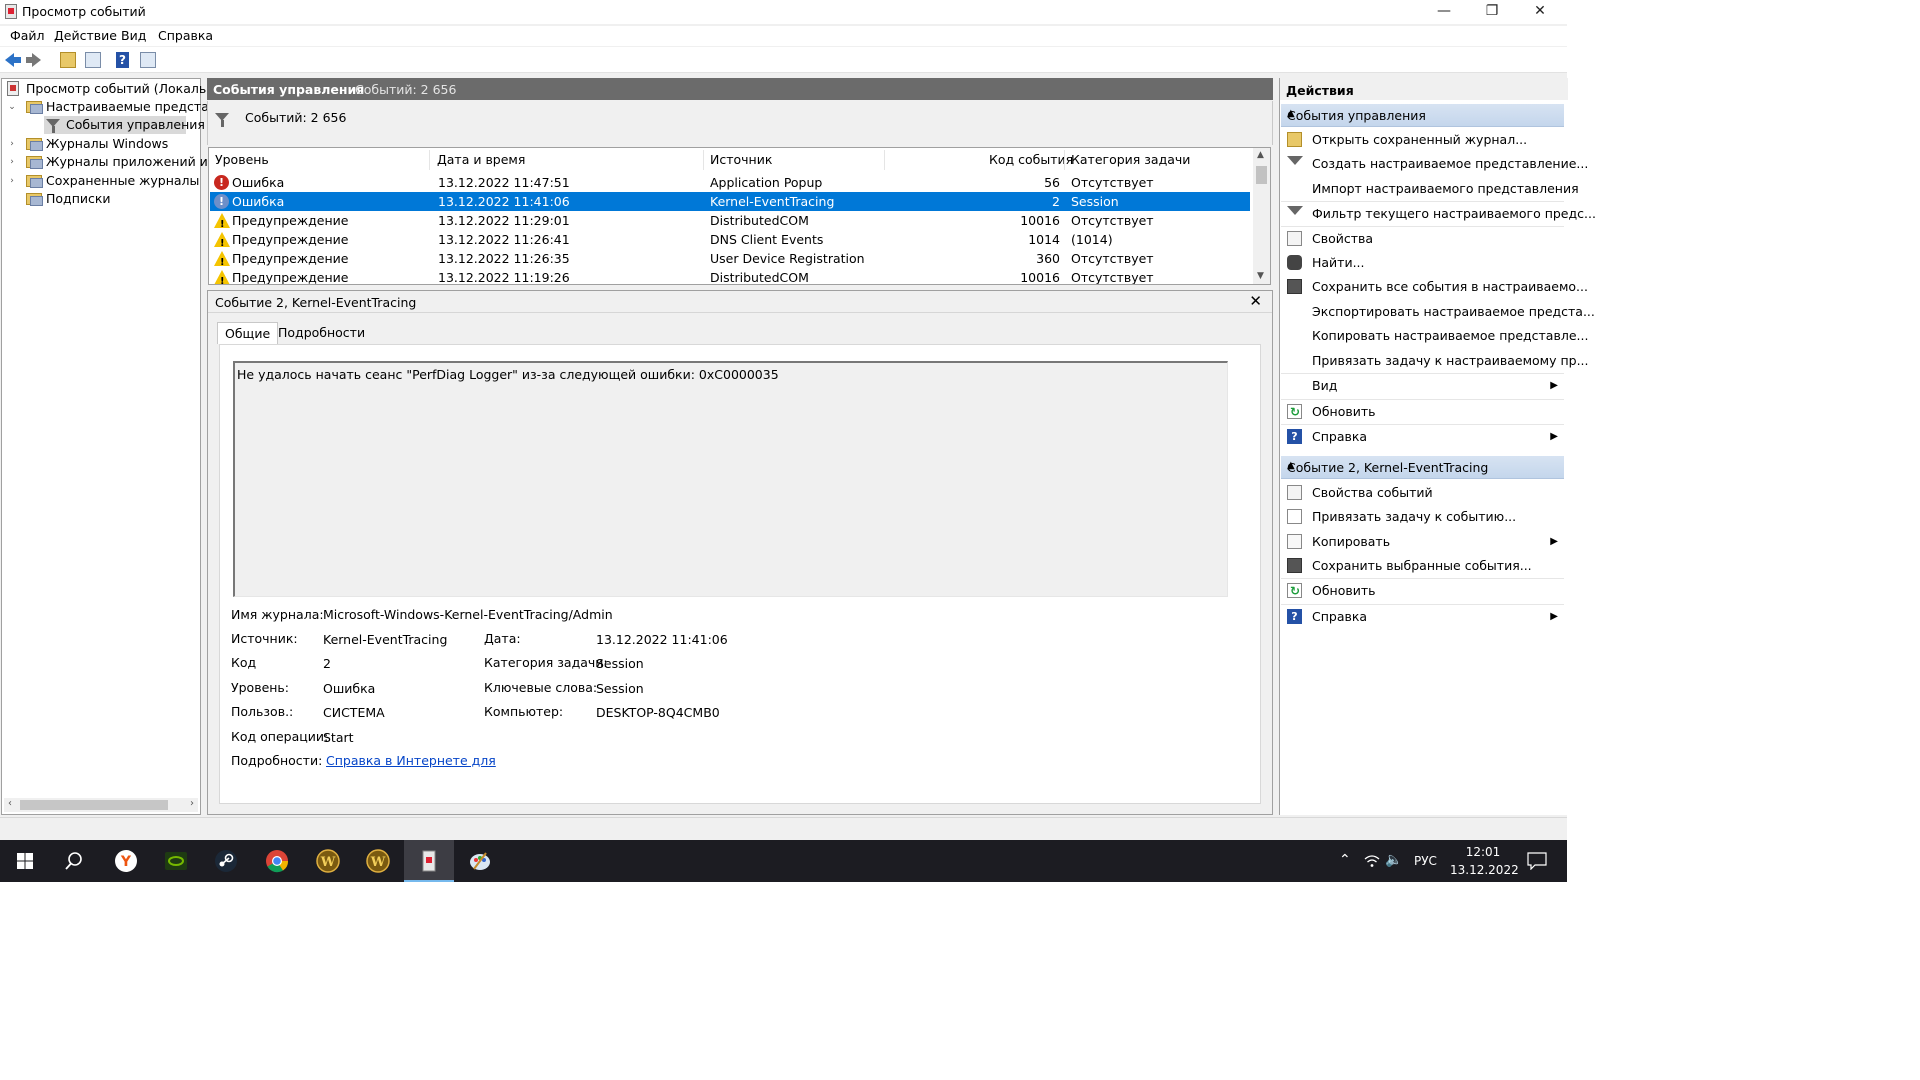  I want to click on restore-button: ❐, so click(1492, 12).